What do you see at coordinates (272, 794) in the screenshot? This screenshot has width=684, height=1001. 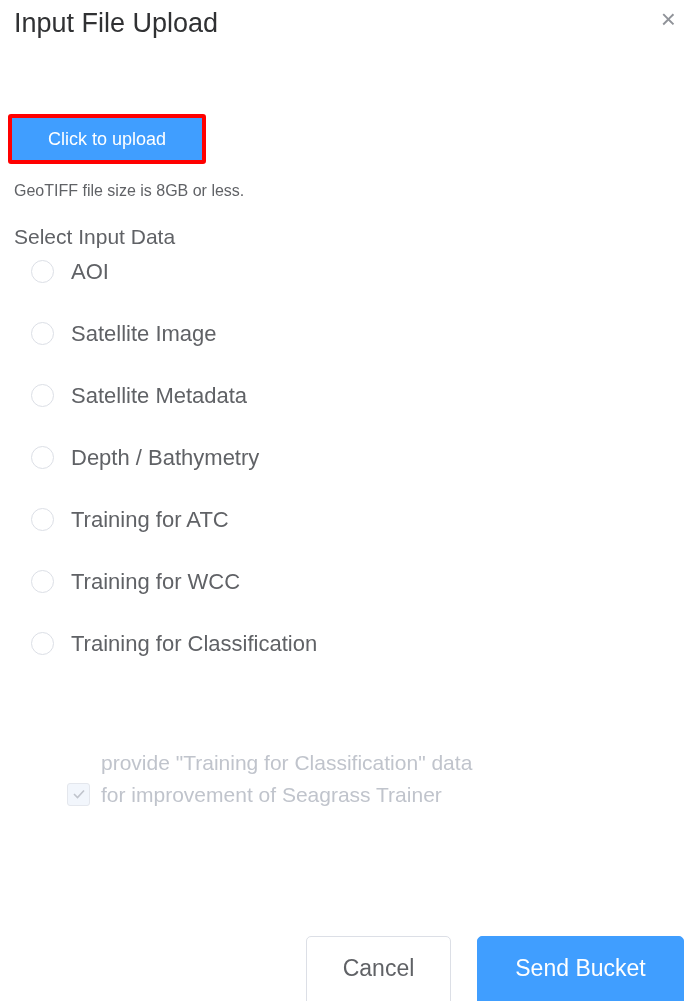 I see `checkbox-label: for improvement of Seagrass Trainer` at bounding box center [272, 794].